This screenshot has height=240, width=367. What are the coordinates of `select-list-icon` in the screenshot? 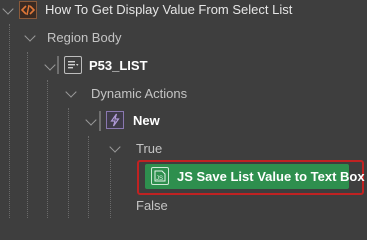 It's located at (73, 65).